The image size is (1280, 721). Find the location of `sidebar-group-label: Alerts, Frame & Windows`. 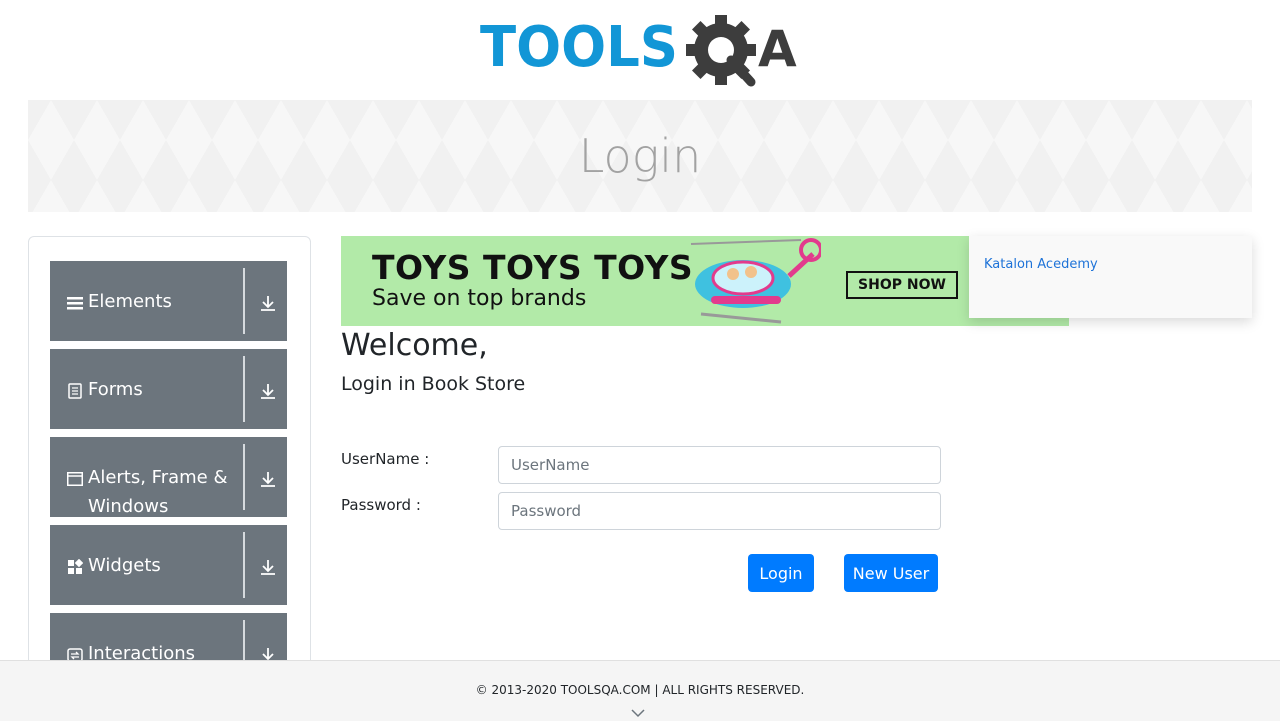

sidebar-group-label: Alerts, Frame & Windows is located at coordinates (158, 492).